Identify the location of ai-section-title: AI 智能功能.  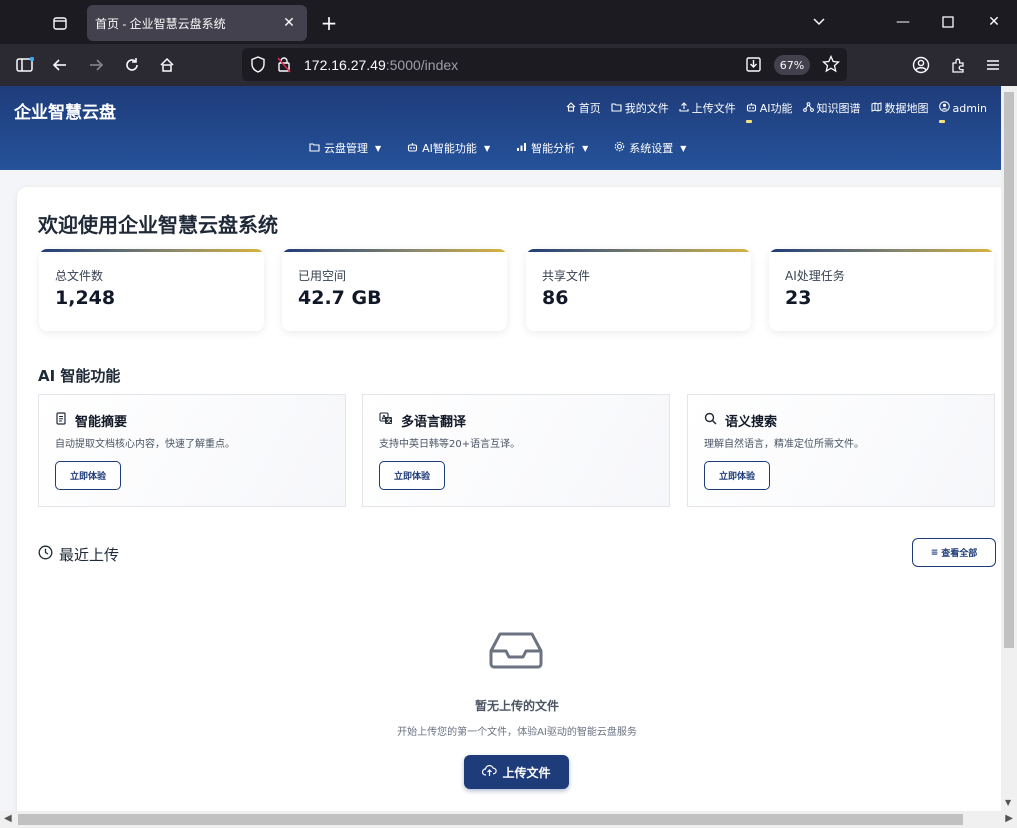
(79, 376).